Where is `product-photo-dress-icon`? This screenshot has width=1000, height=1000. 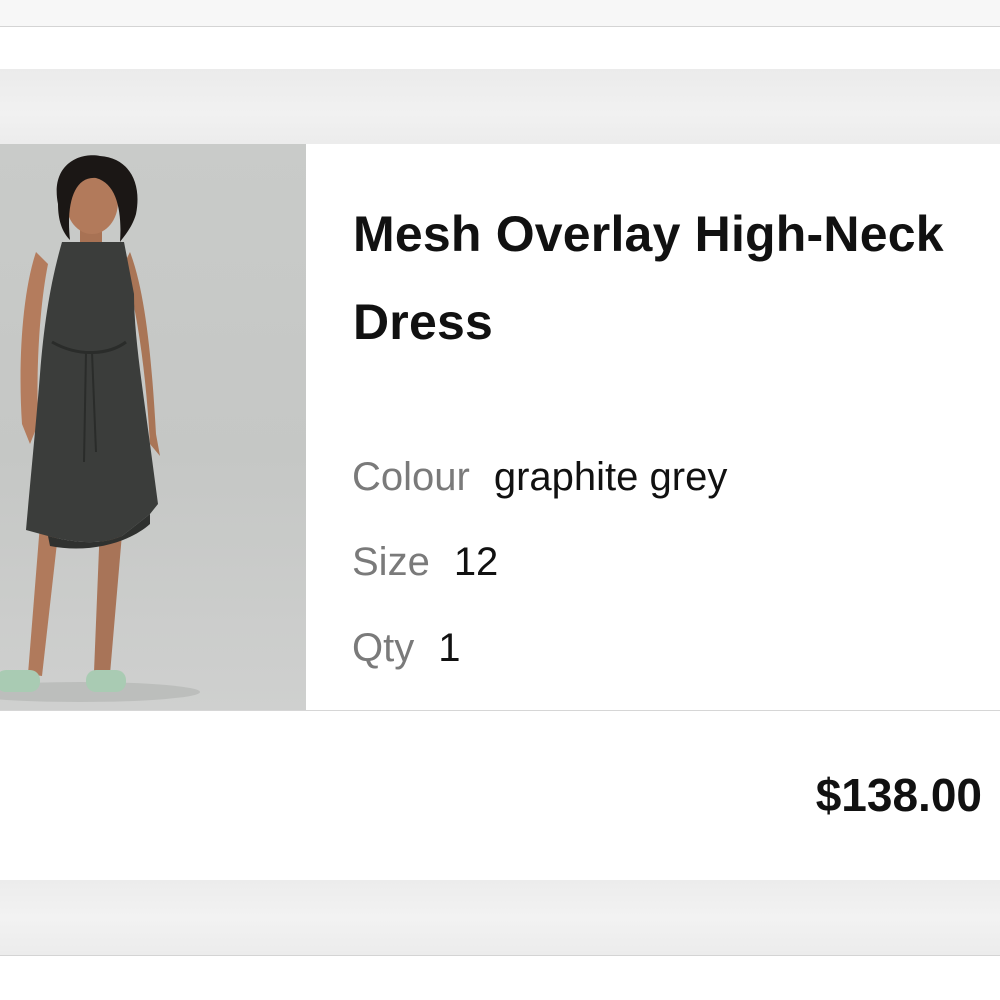 product-photo-dress-icon is located at coordinates (100, 428).